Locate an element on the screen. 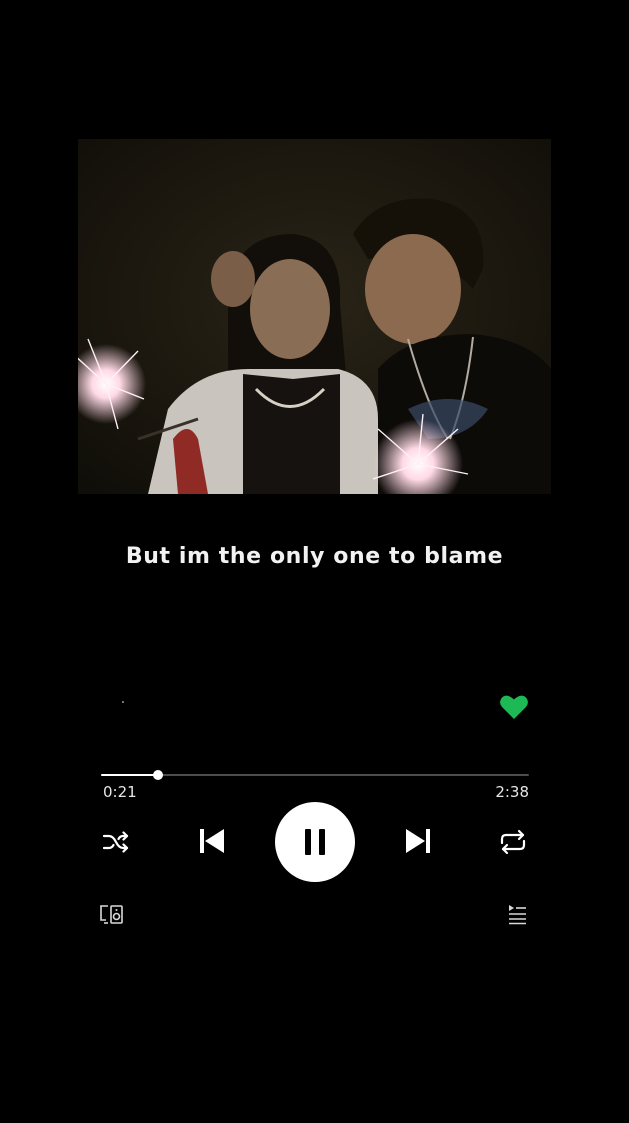  progress-bar is located at coordinates (315, 775).